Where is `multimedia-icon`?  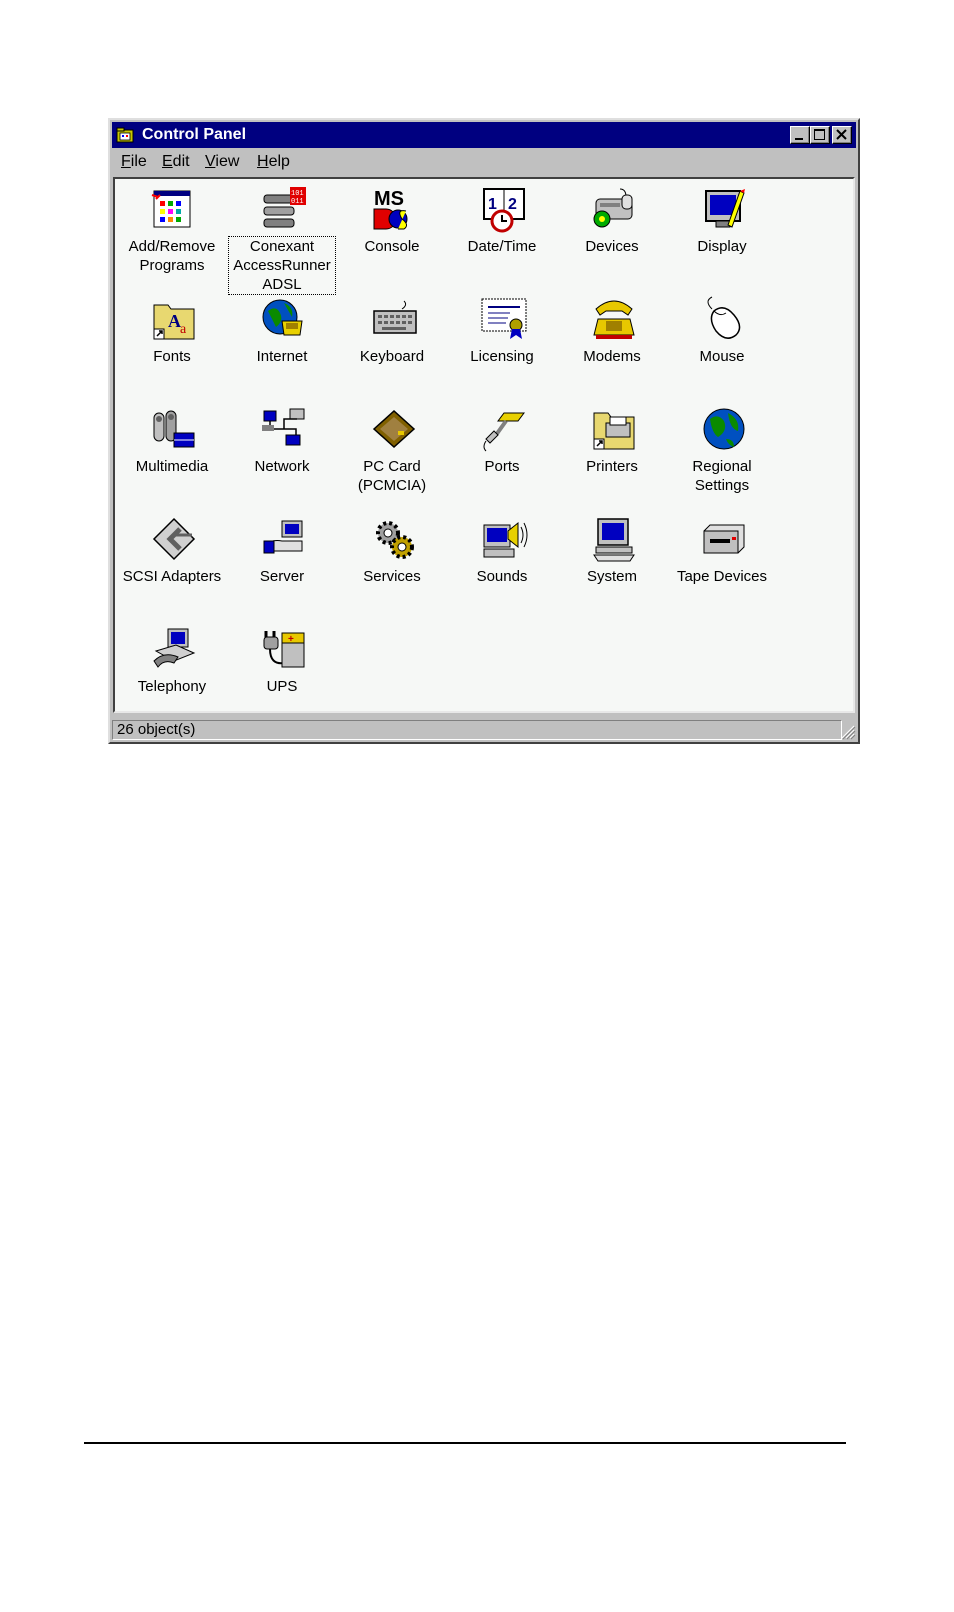 multimedia-icon is located at coordinates (174, 429).